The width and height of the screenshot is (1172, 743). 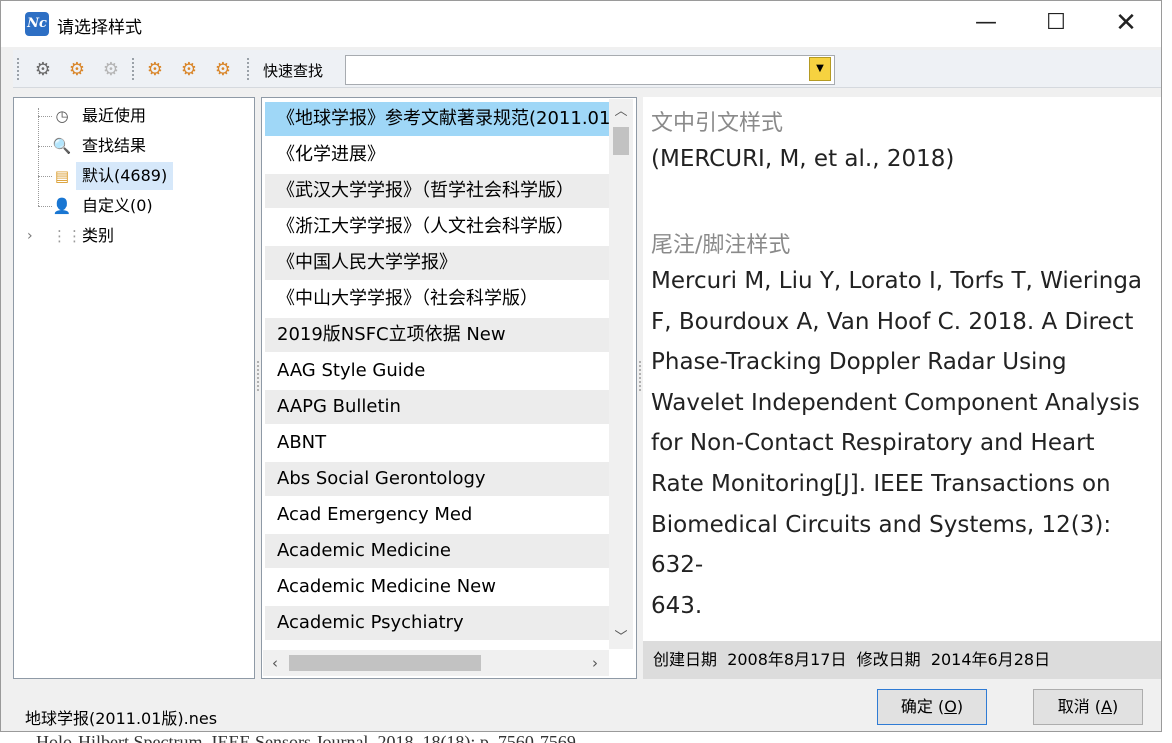 What do you see at coordinates (67, 236) in the screenshot?
I see `grid-icon: ⋮⋮` at bounding box center [67, 236].